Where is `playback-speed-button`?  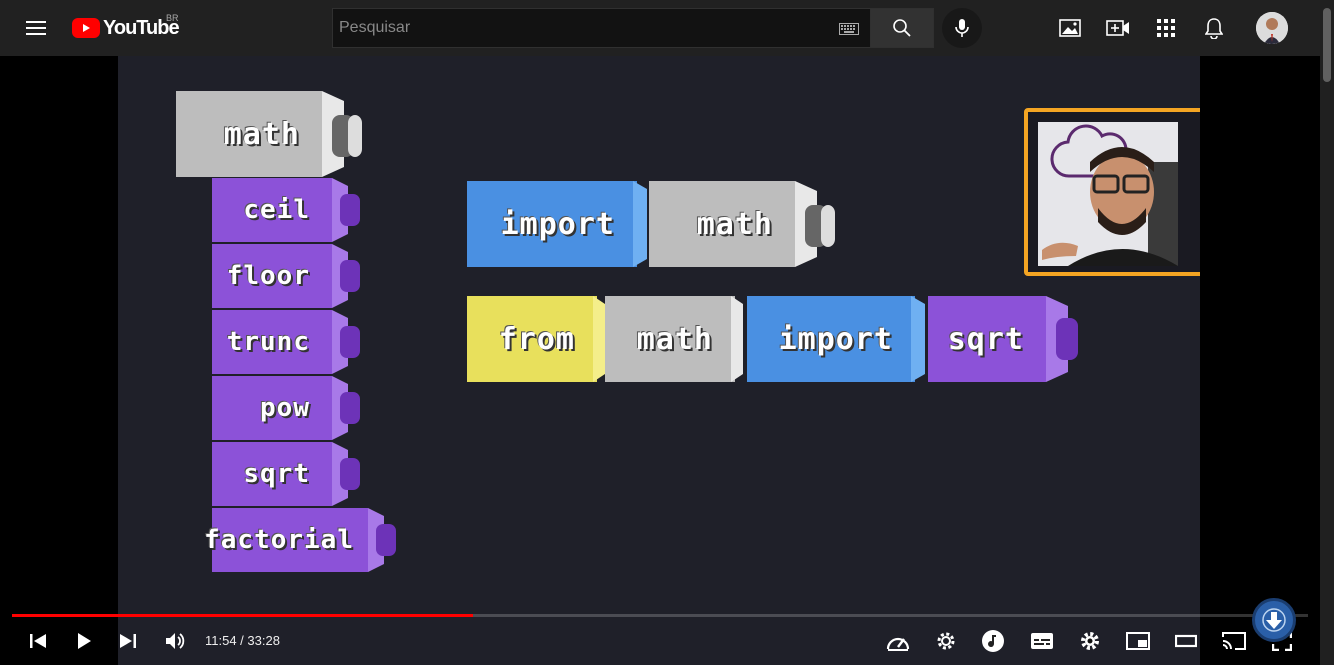 playback-speed-button is located at coordinates (898, 641).